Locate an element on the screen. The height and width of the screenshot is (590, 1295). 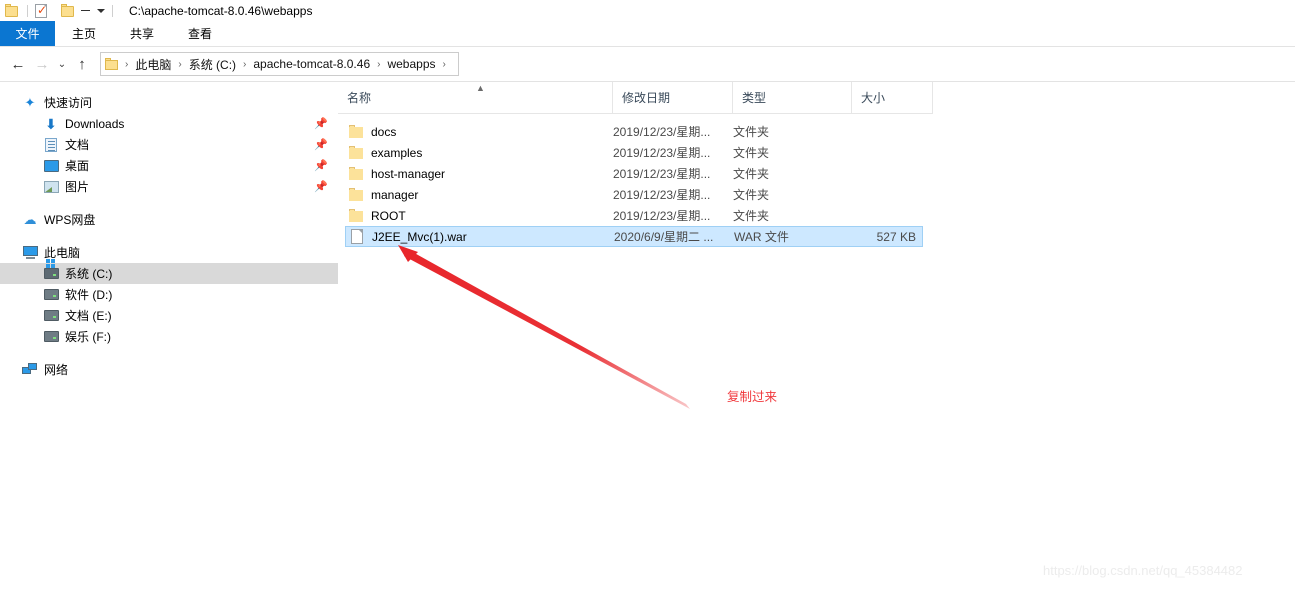
sidebar-item-11: 网络 is located at coordinates (169, 369).